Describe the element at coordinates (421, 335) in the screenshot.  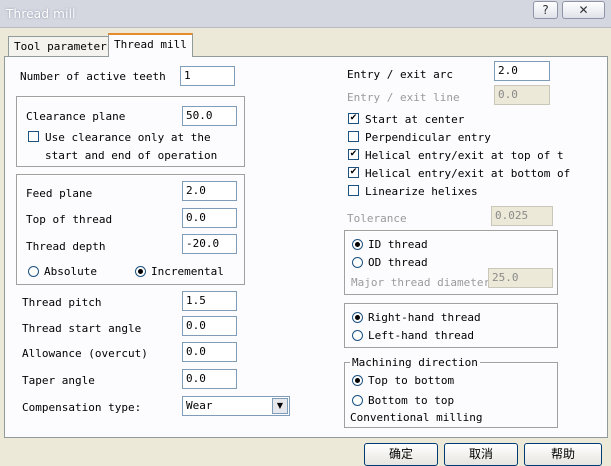
I see `left-hand-label: Left-hand thread` at that location.